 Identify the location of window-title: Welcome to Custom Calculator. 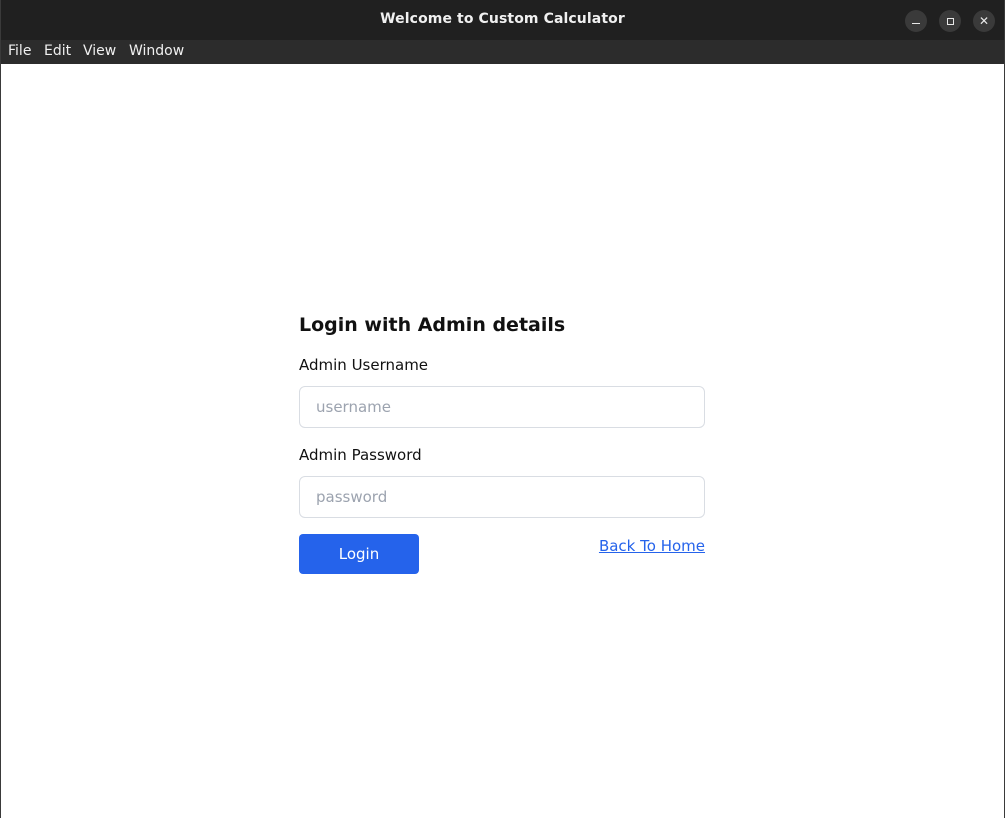
(502, 19).